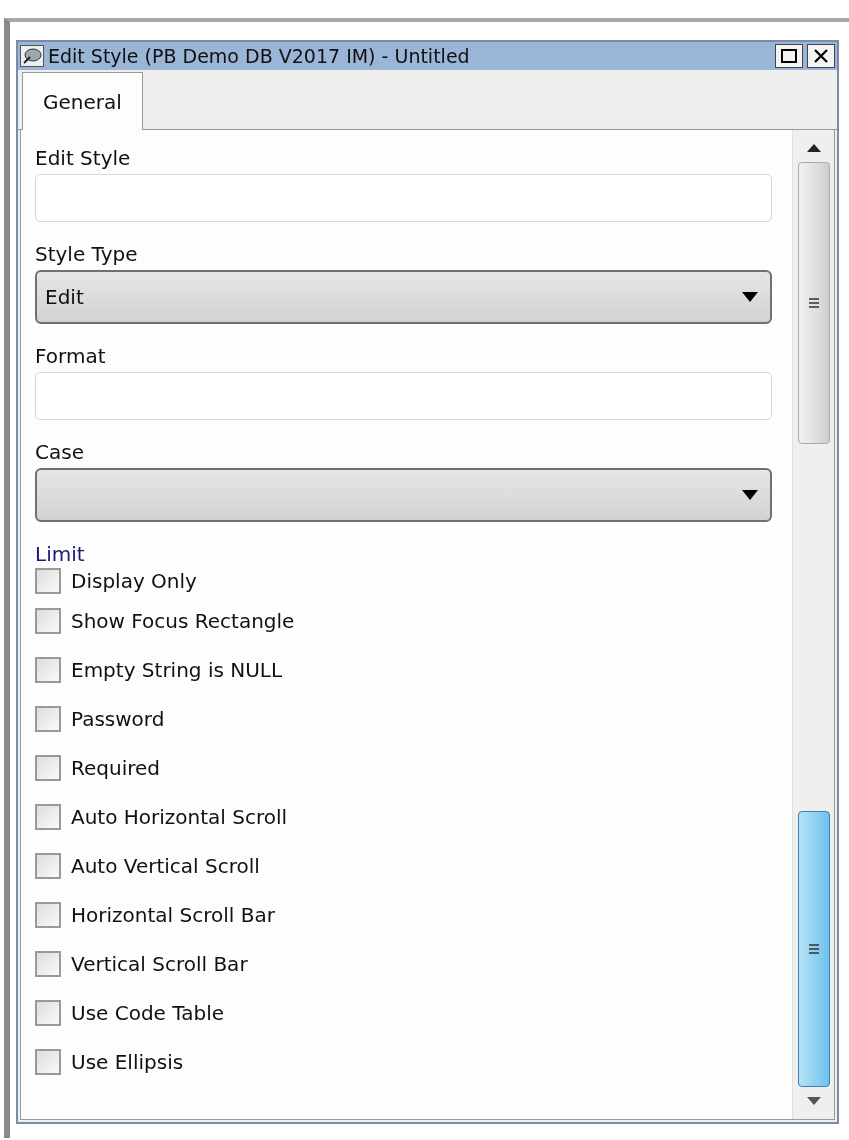 This screenshot has width=849, height=1140. I want to click on close-button, so click(821, 56).